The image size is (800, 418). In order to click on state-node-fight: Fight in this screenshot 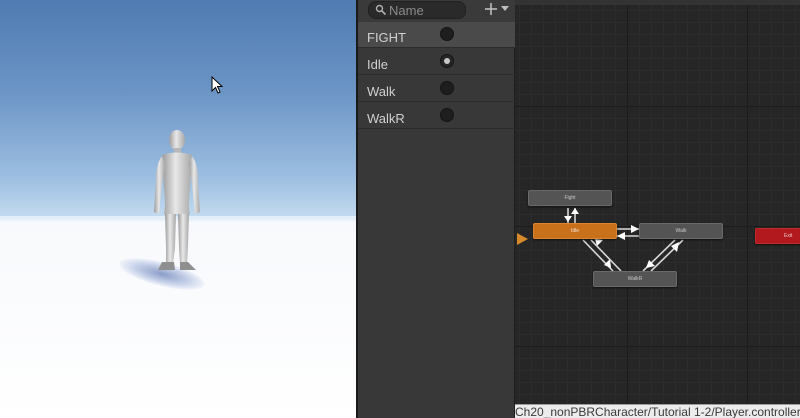, I will do `click(570, 198)`.